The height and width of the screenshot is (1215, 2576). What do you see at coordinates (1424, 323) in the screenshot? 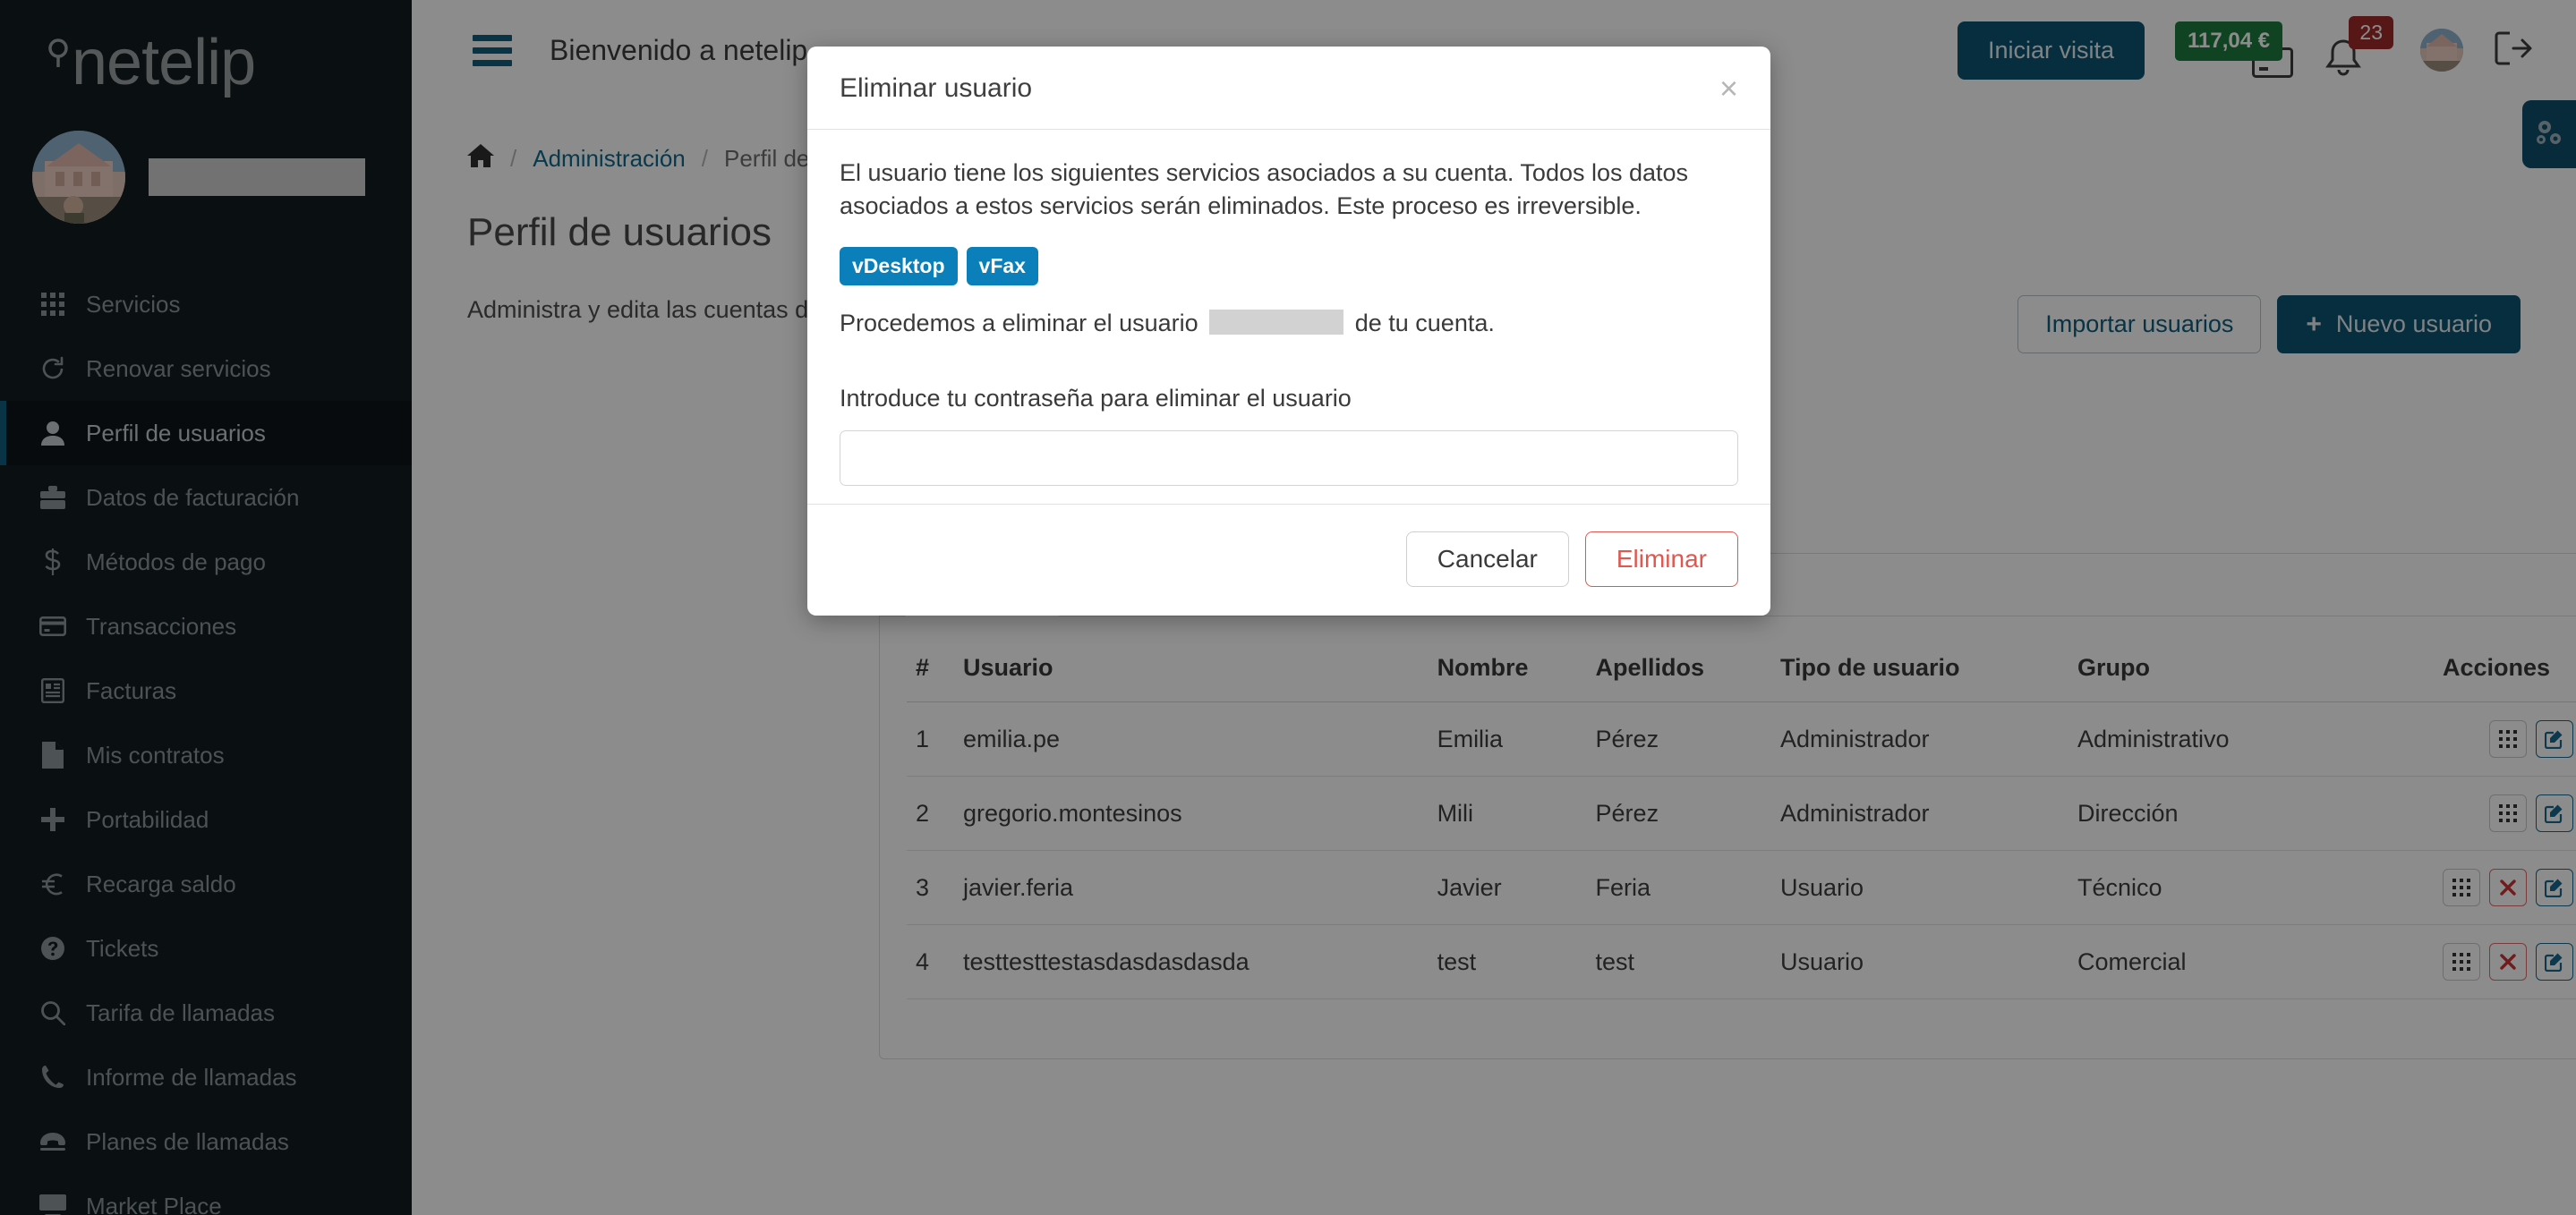
I see `sentence-suffix: de tu cuenta.` at bounding box center [1424, 323].